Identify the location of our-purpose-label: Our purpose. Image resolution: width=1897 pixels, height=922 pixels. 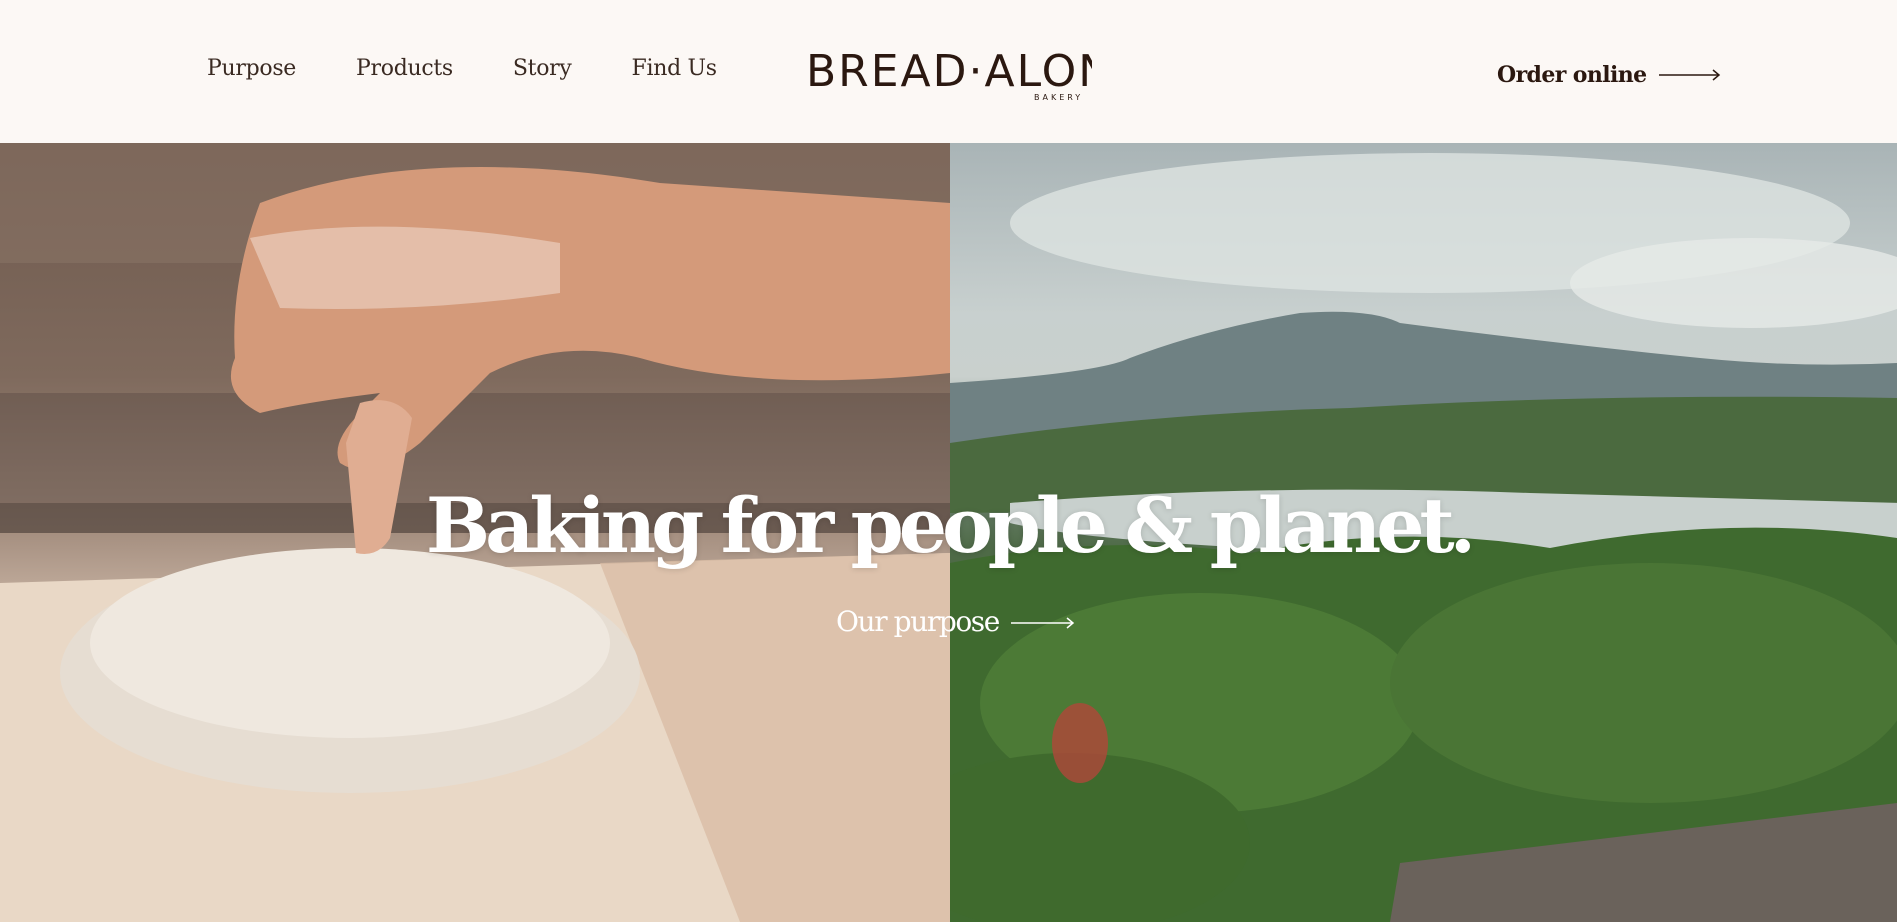
(918, 621).